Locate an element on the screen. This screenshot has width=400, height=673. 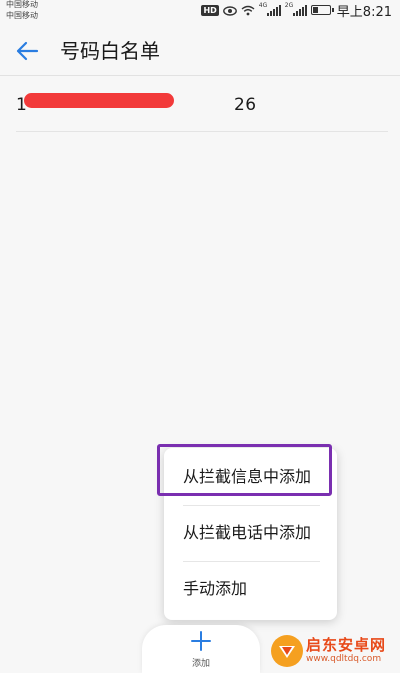
watermark: 启东安卓网 www.qdltdq.com is located at coordinates (334, 652).